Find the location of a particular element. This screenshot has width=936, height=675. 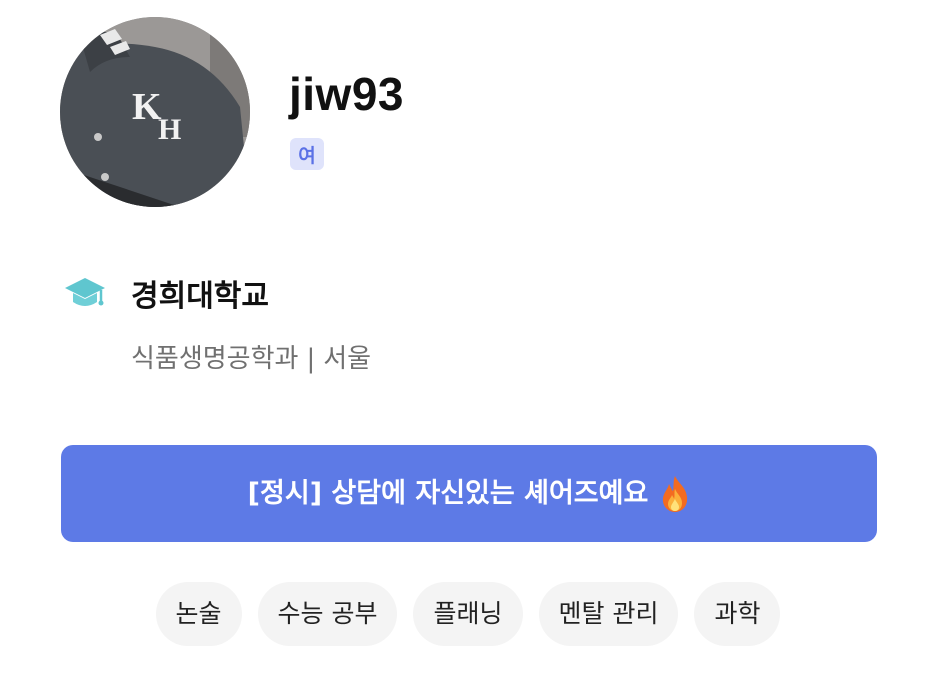

tag-chip: 과학 is located at coordinates (737, 614).